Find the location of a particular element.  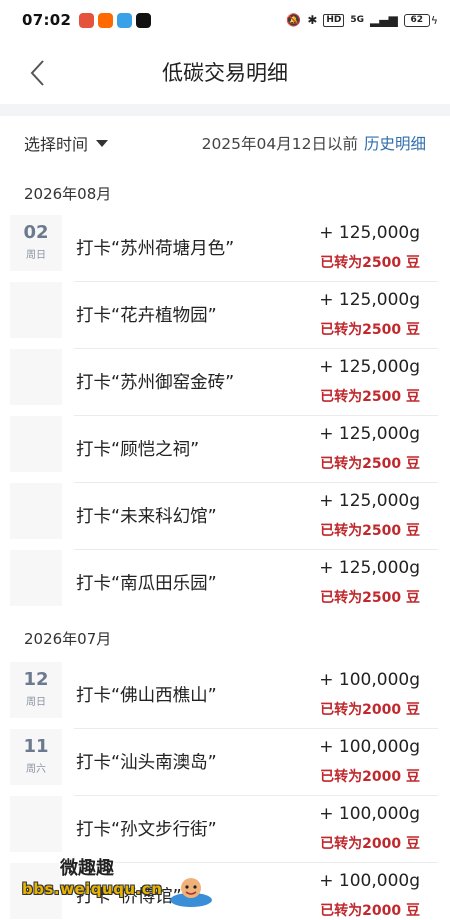

chevron-left-icon is located at coordinates (37, 73).